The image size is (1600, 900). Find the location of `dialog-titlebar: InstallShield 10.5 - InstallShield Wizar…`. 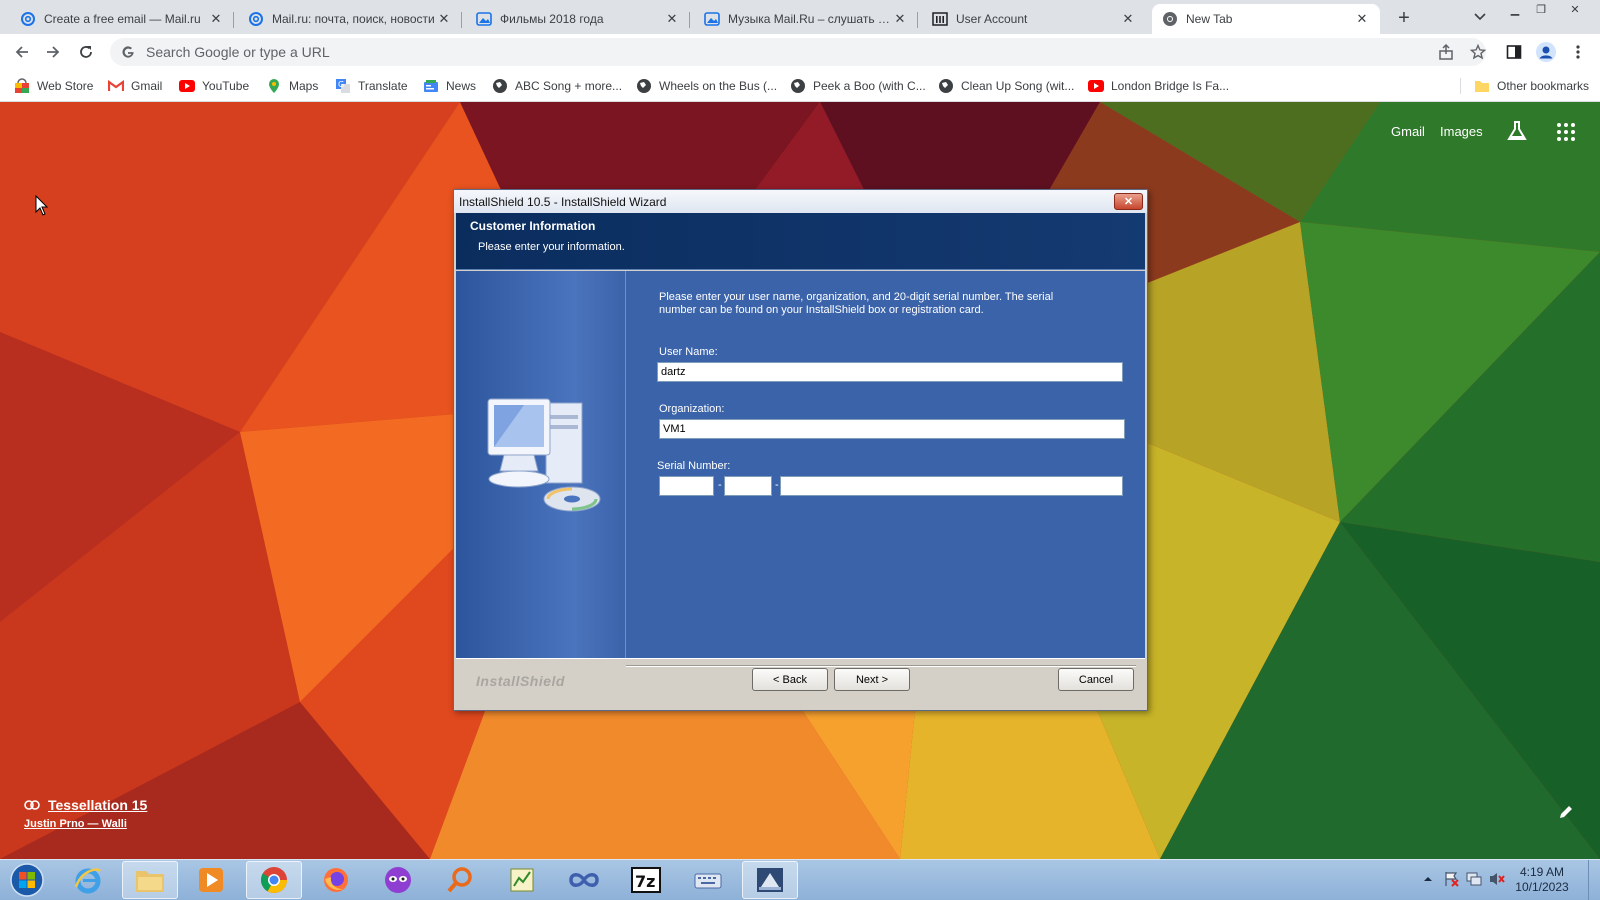

dialog-titlebar: InstallShield 10.5 - InstallShield Wizar… is located at coordinates (800, 201).